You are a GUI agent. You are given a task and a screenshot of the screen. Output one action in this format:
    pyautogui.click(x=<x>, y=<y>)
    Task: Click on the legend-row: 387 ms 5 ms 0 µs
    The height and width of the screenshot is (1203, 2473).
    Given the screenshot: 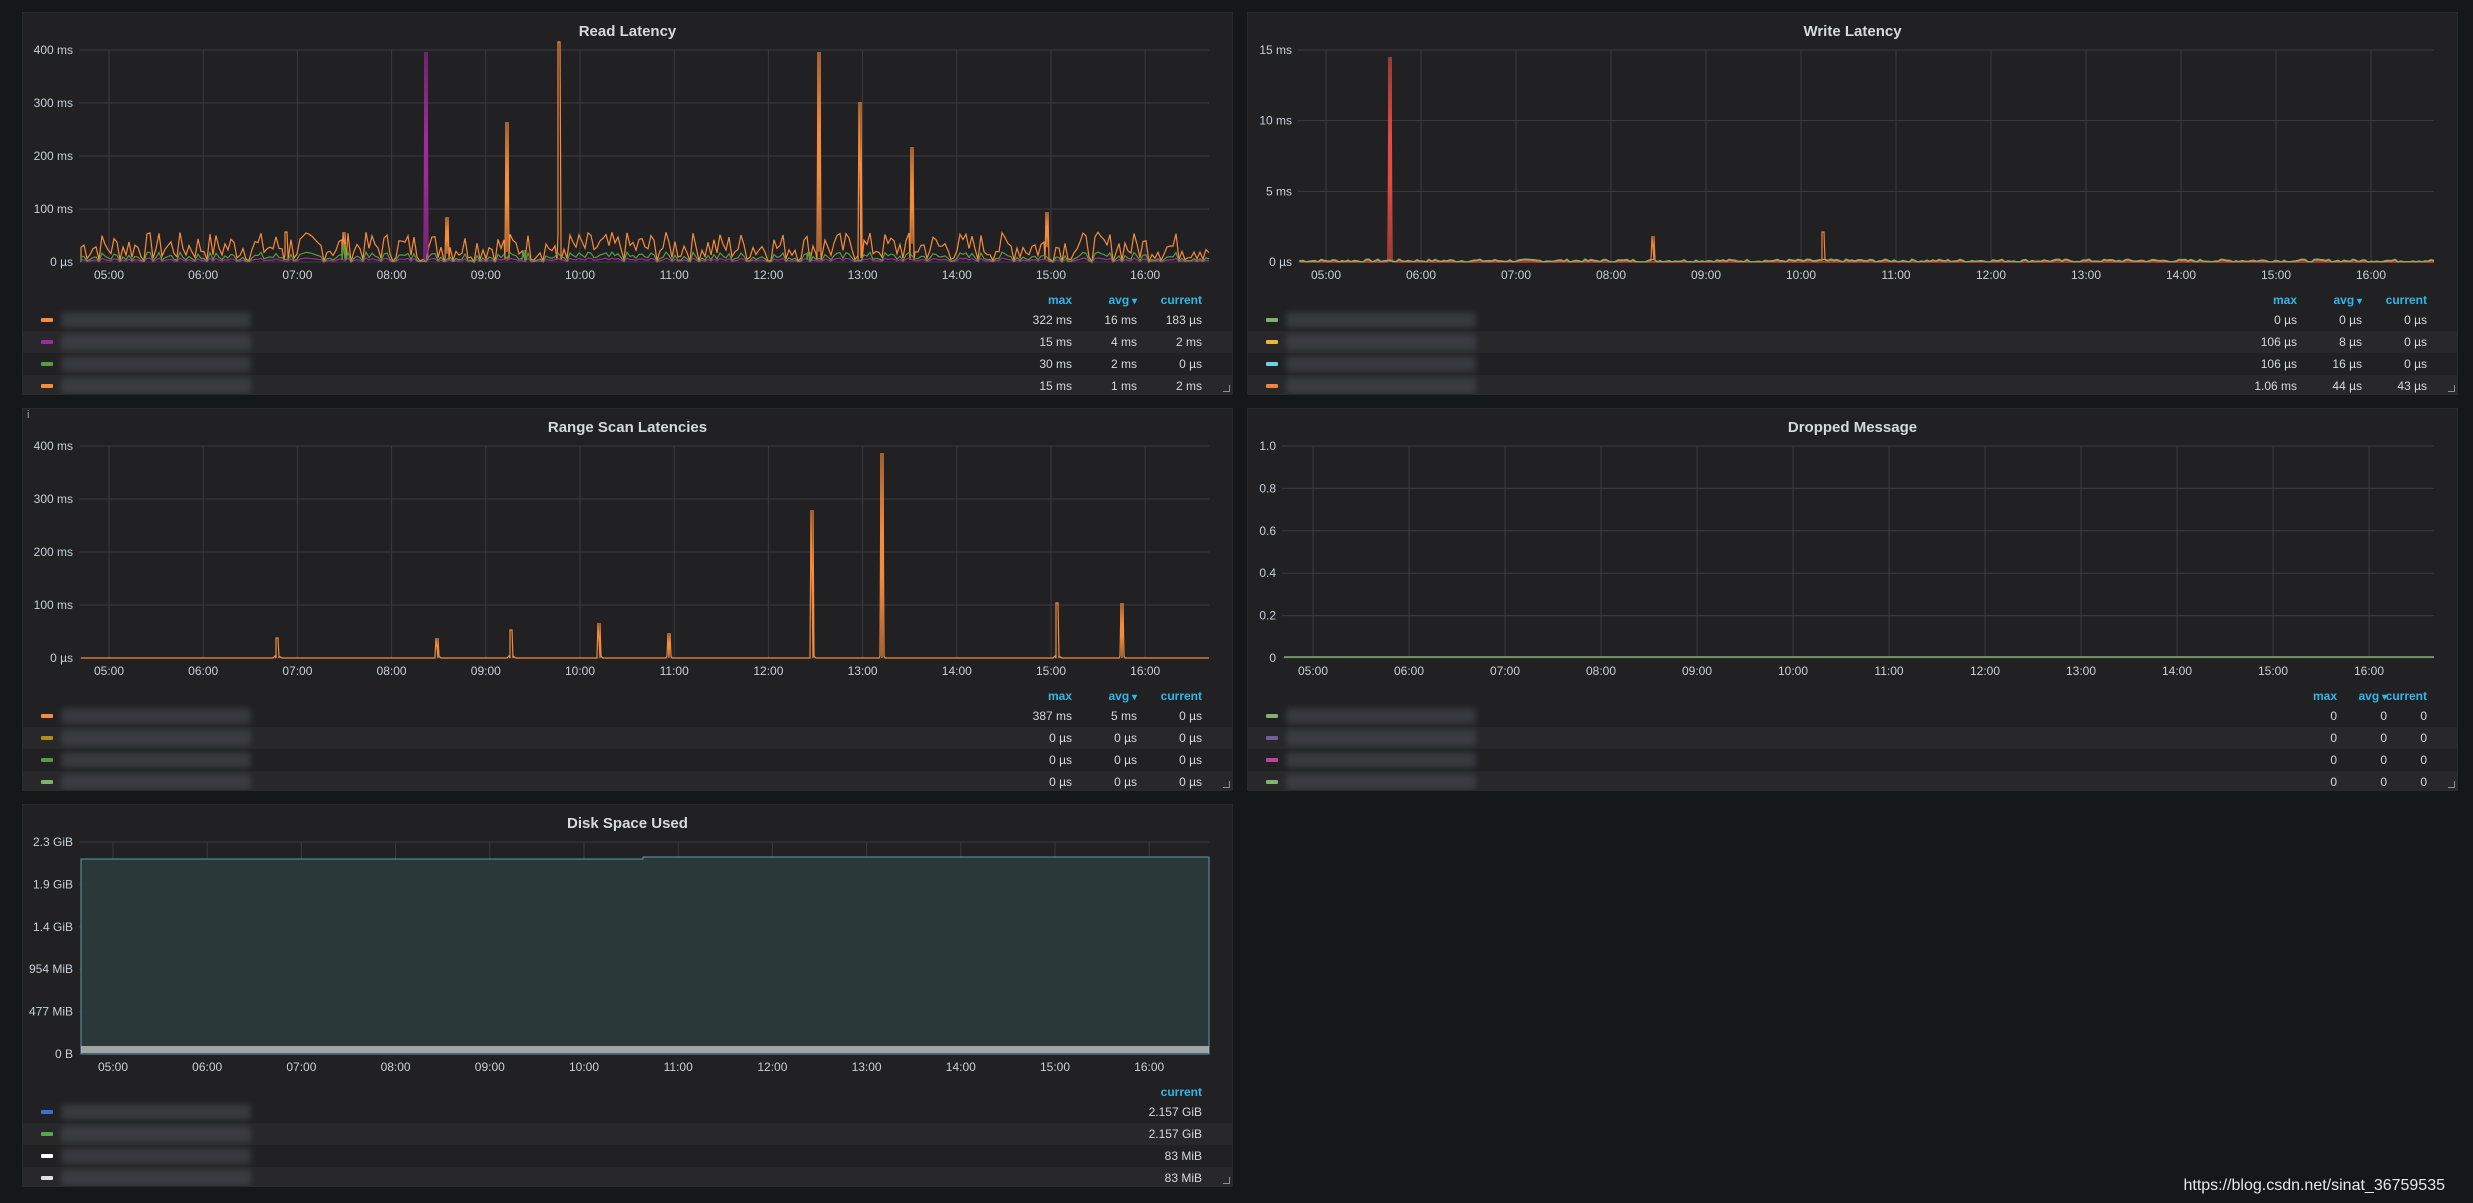 What is the action you would take?
    pyautogui.click(x=627, y=716)
    